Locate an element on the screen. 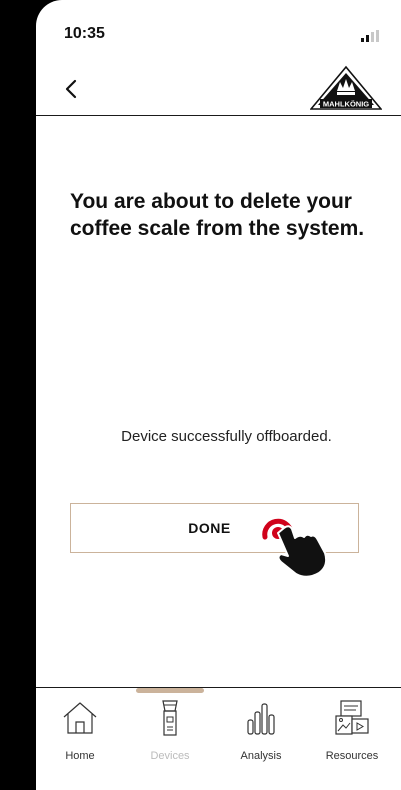  resources-icon is located at coordinates (352, 717).